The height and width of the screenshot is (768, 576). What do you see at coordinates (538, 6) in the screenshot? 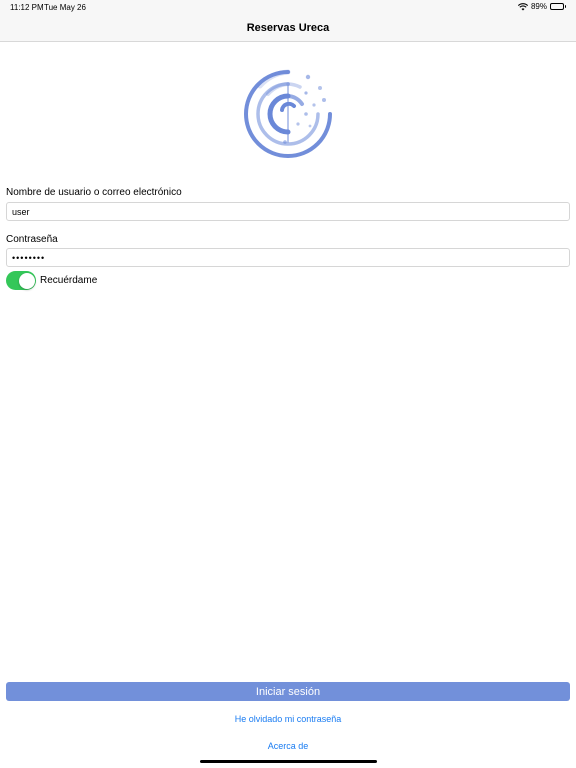
I see `battery-percent: 89%` at bounding box center [538, 6].